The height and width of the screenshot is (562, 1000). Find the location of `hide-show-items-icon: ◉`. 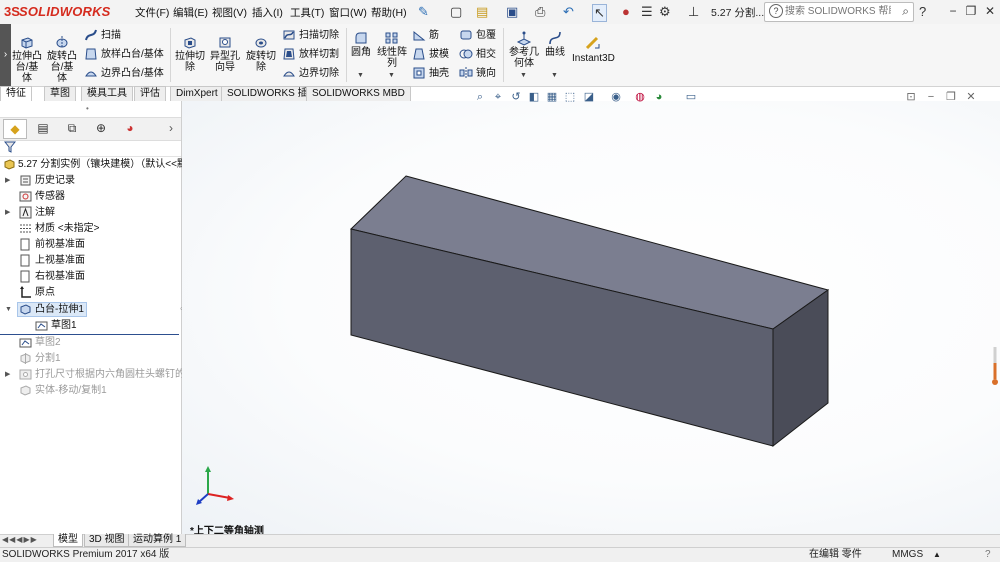

hide-show-items-icon: ◉ is located at coordinates (616, 97).